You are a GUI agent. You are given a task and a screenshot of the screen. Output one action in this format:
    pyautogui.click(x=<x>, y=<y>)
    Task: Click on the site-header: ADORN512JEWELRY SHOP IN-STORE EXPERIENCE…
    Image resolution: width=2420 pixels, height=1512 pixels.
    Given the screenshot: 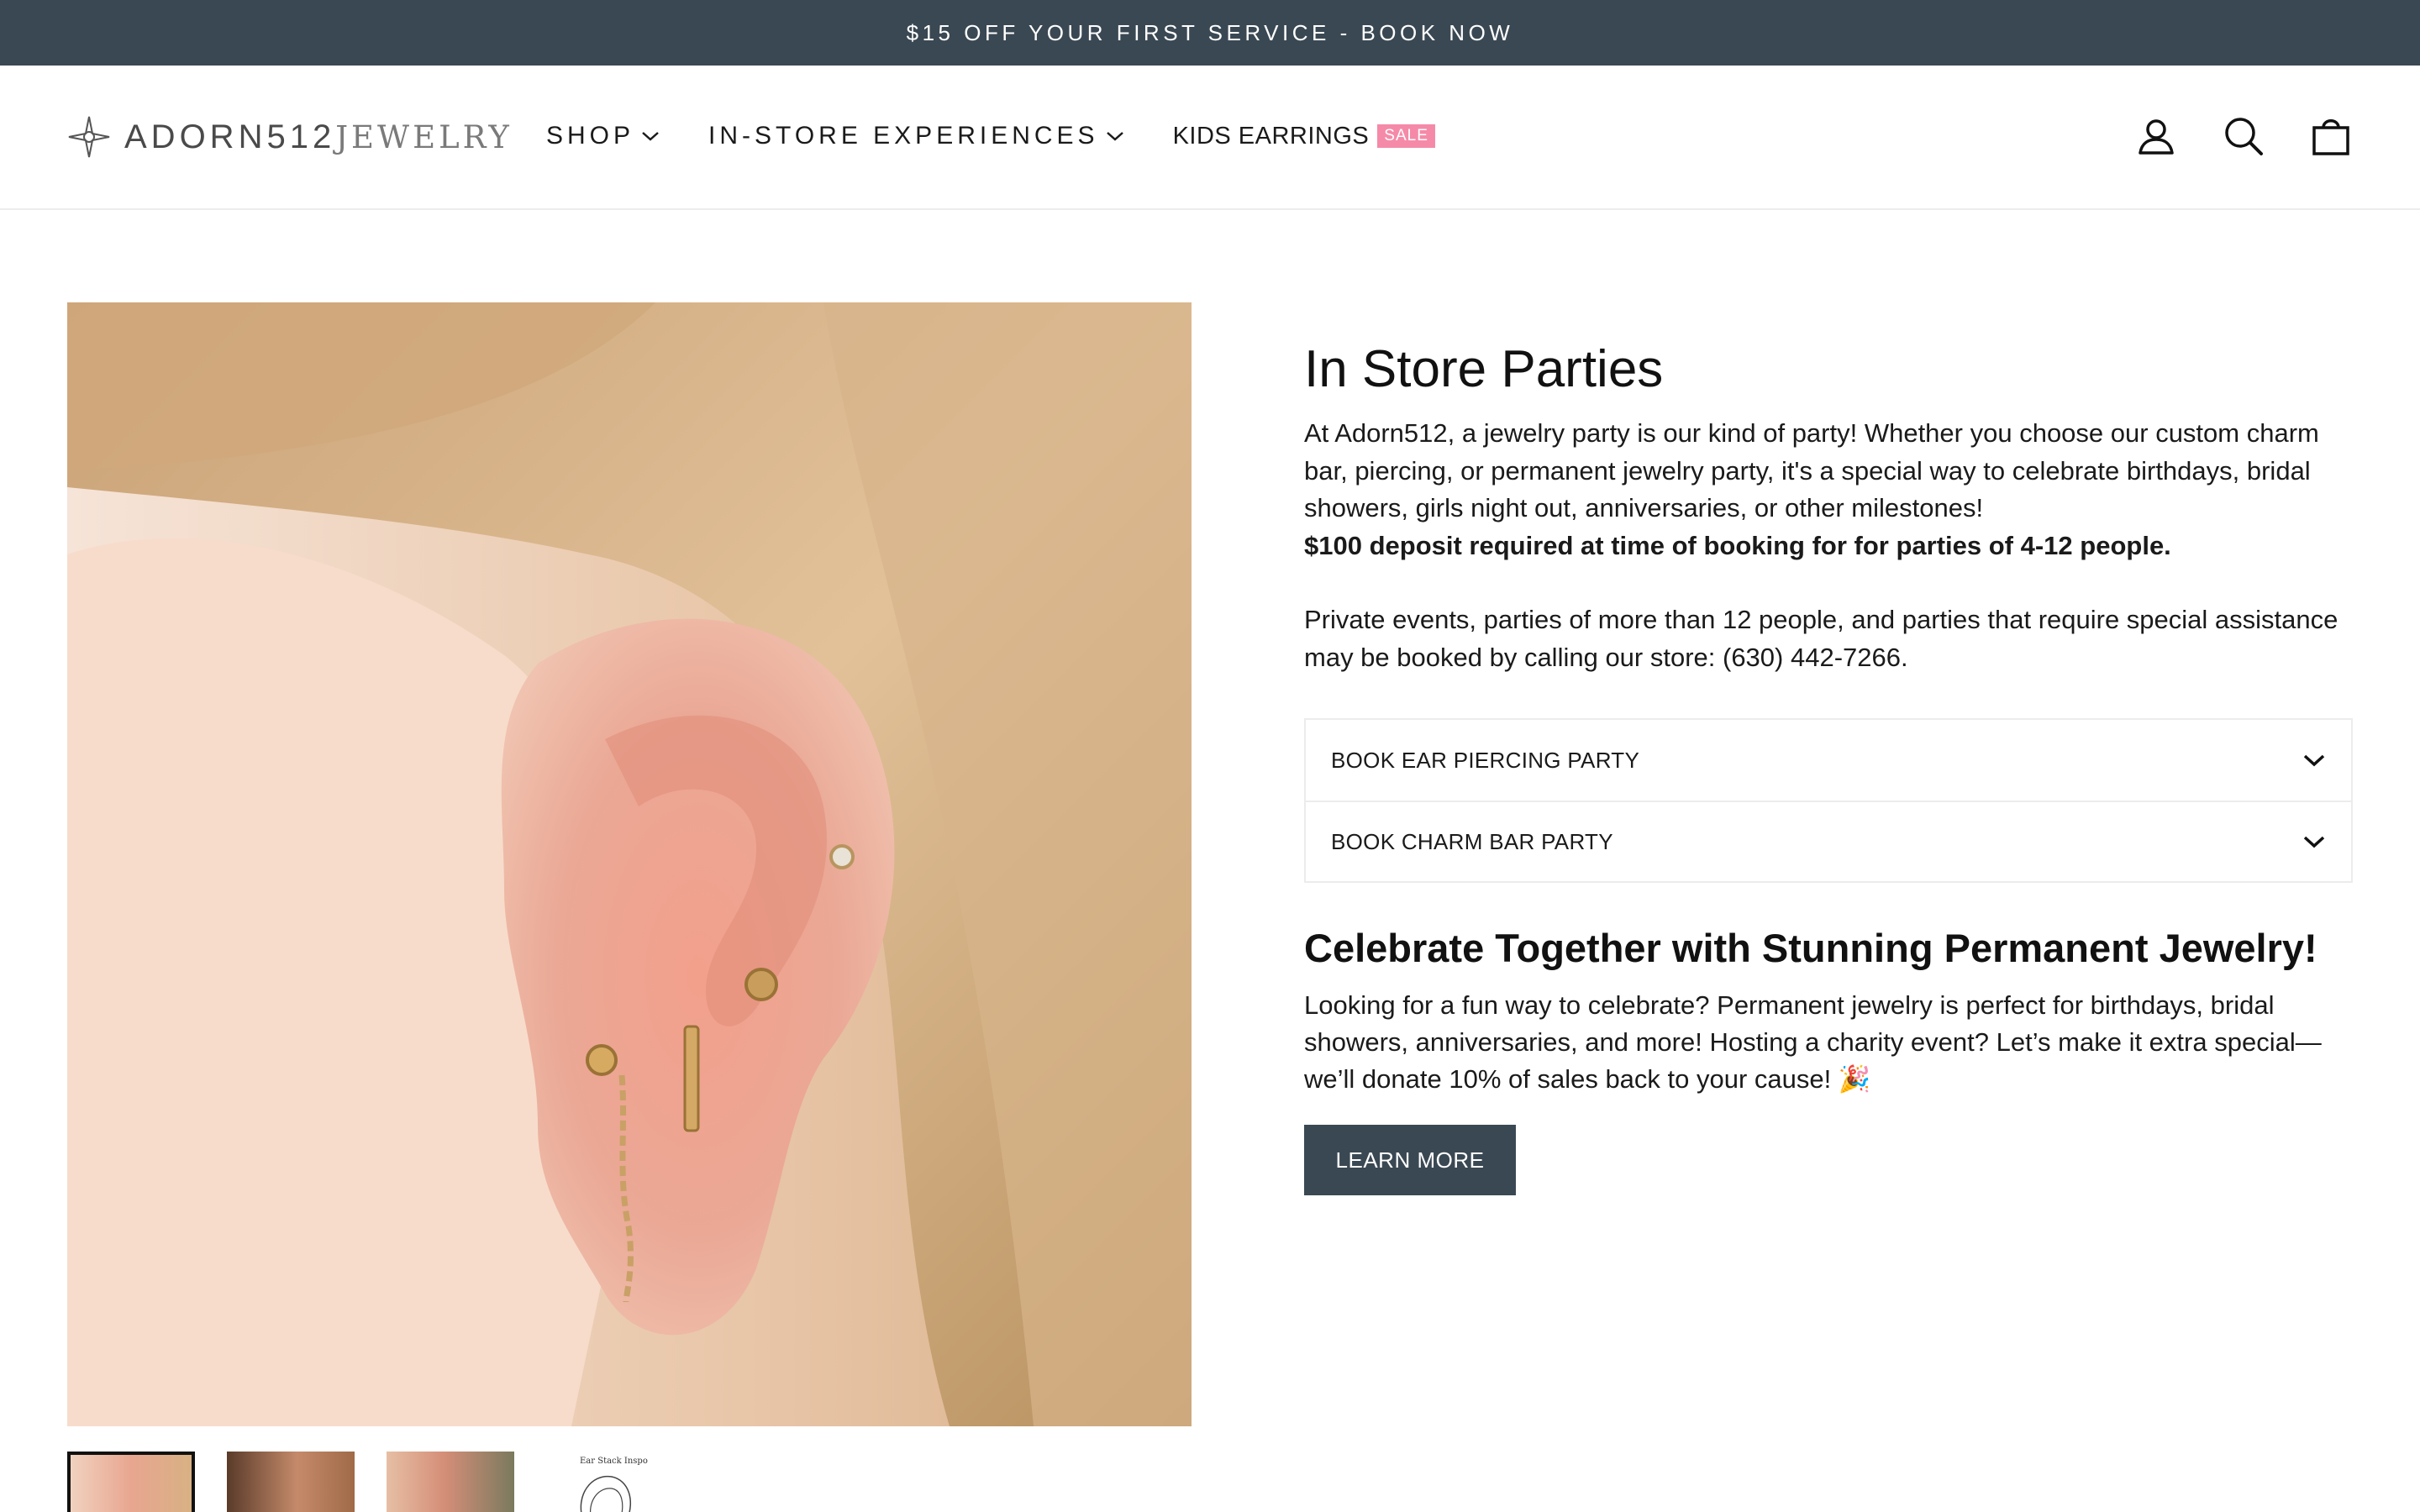 What is the action you would take?
    pyautogui.click(x=1210, y=138)
    